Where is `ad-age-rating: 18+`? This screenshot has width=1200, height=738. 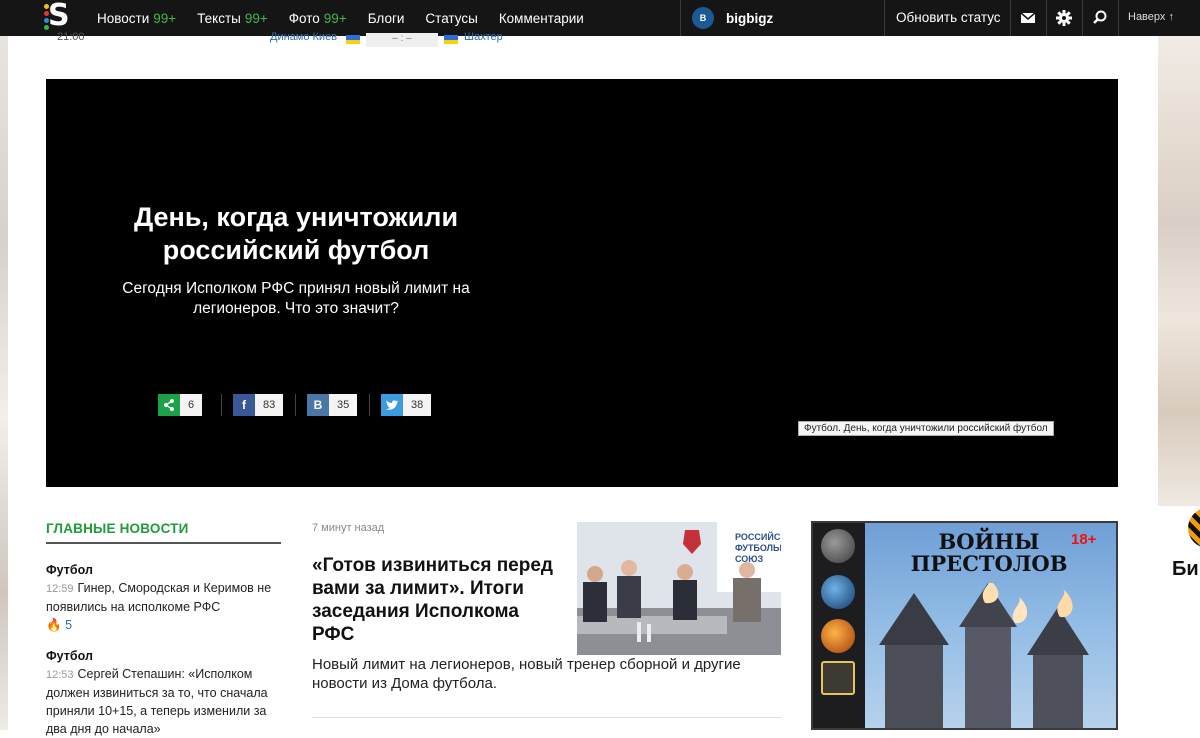 ad-age-rating: 18+ is located at coordinates (1084, 539).